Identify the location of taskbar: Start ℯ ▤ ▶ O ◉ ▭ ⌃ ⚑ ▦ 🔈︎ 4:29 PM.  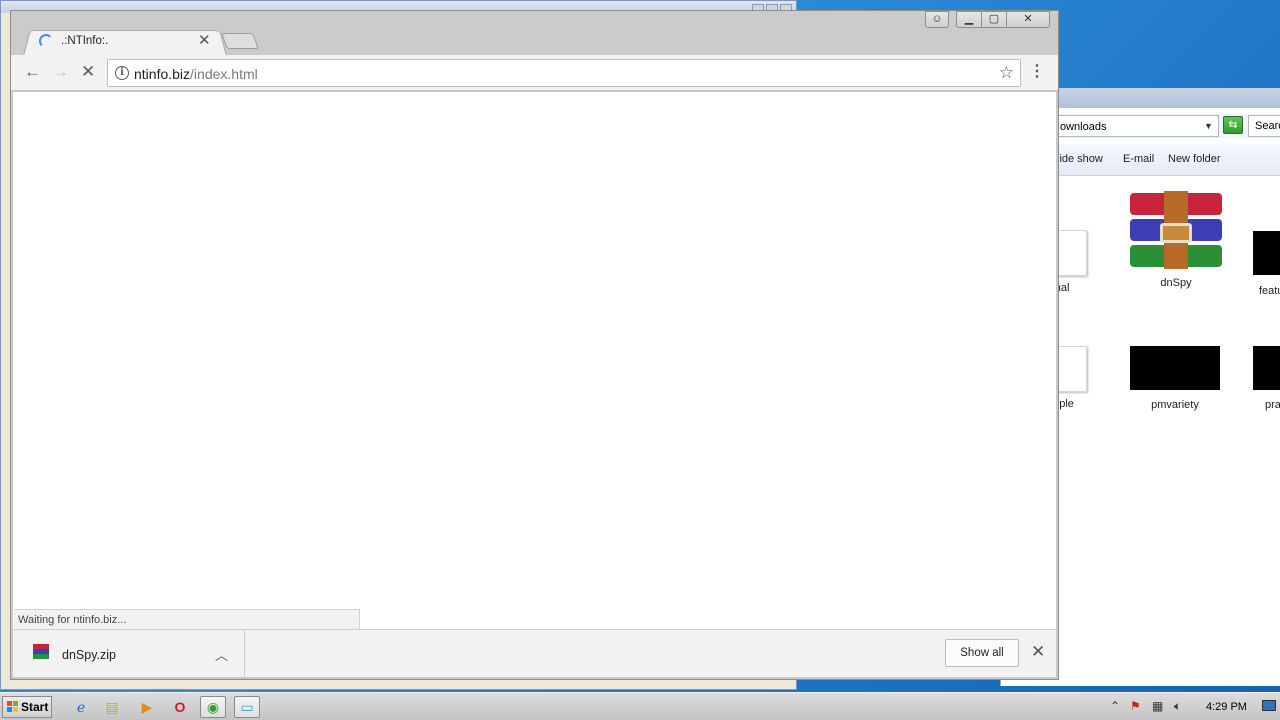
(640, 706).